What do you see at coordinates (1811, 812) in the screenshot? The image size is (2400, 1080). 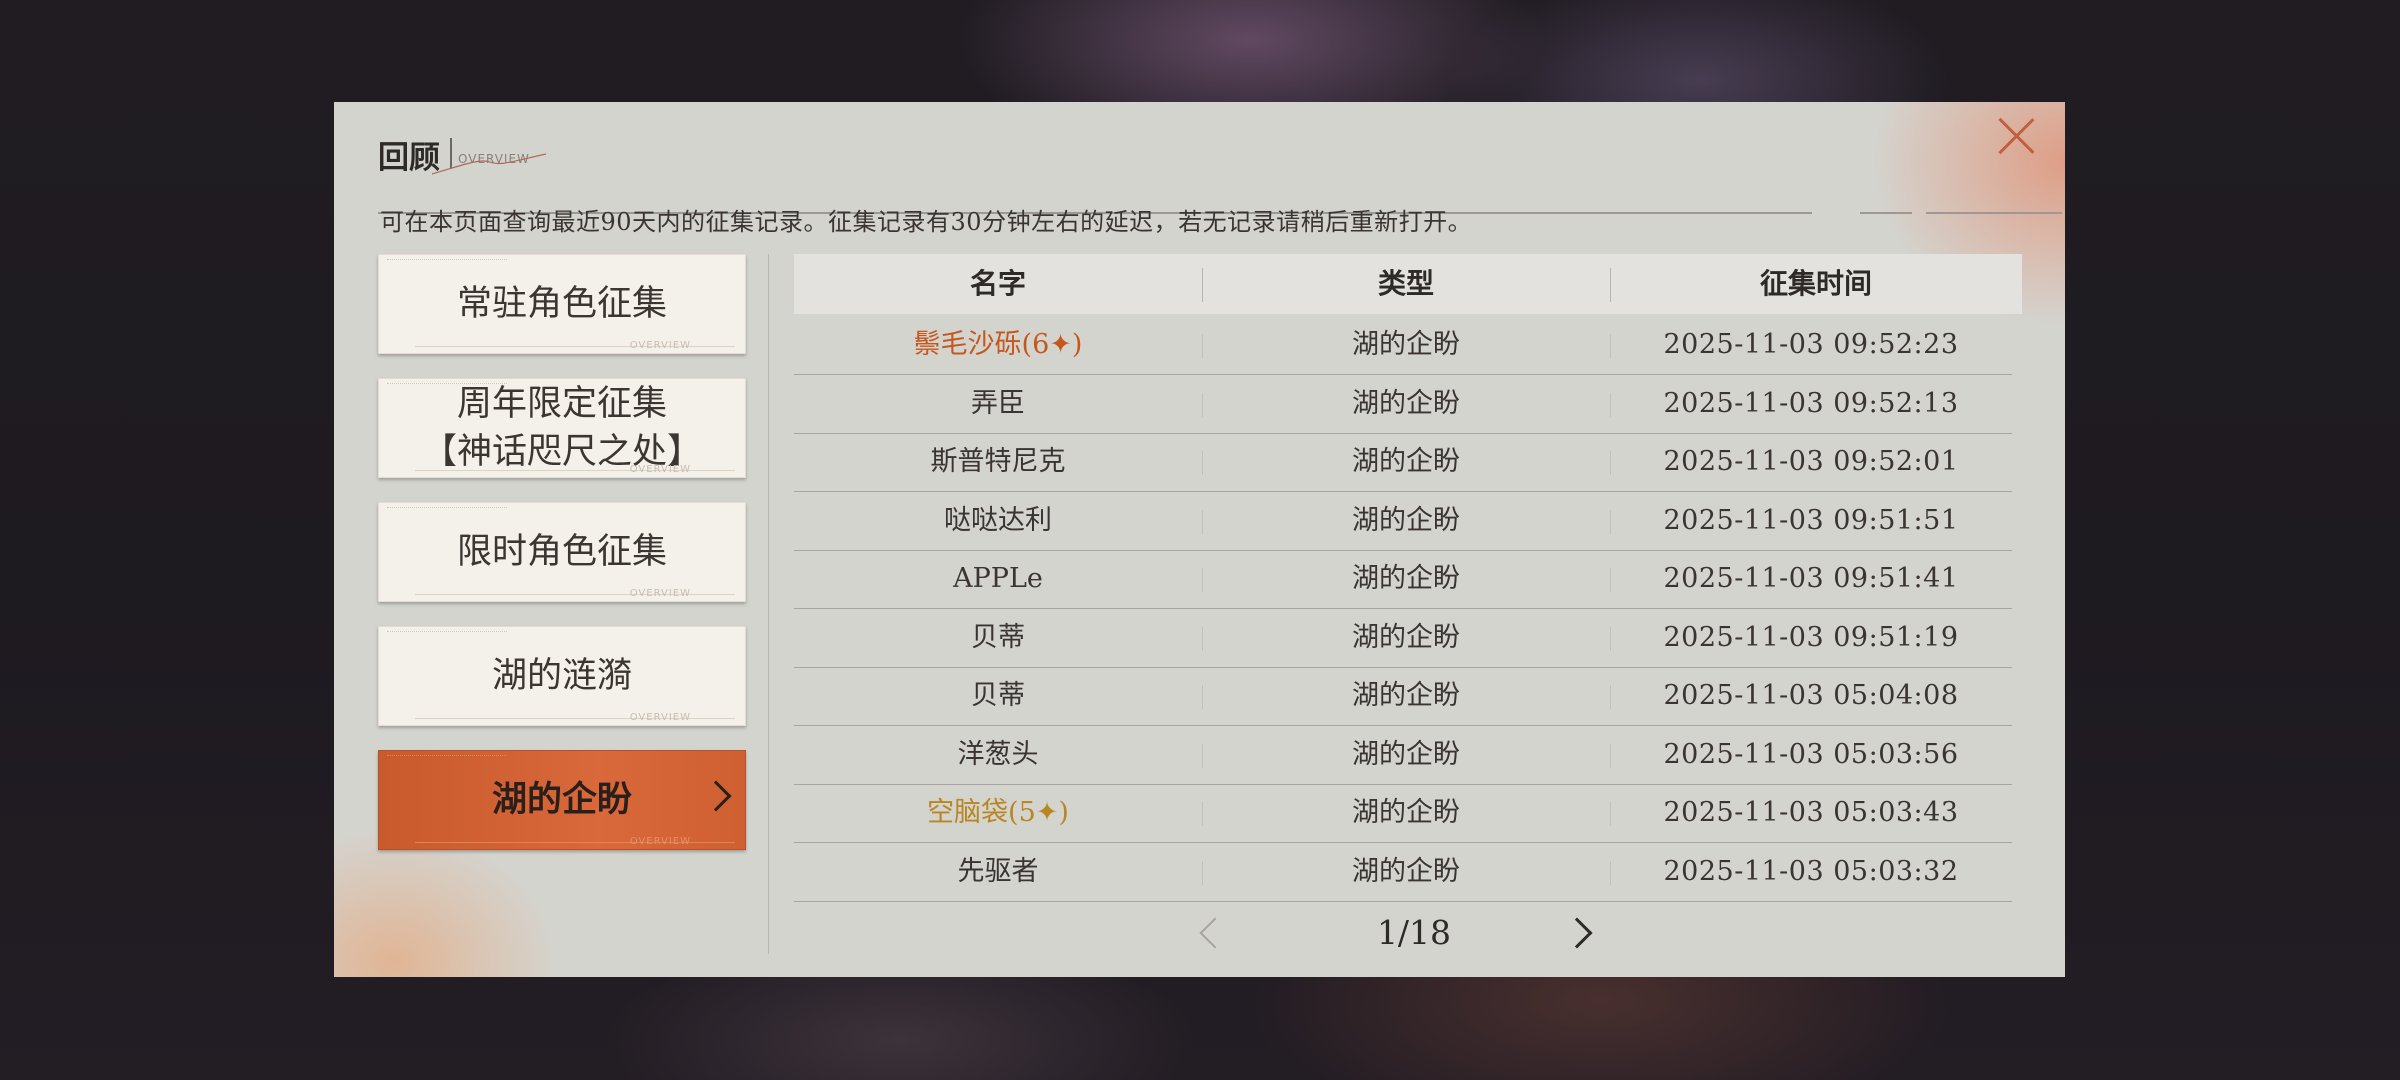 I see `cell-time: 2025-11-03 05:03:43` at bounding box center [1811, 812].